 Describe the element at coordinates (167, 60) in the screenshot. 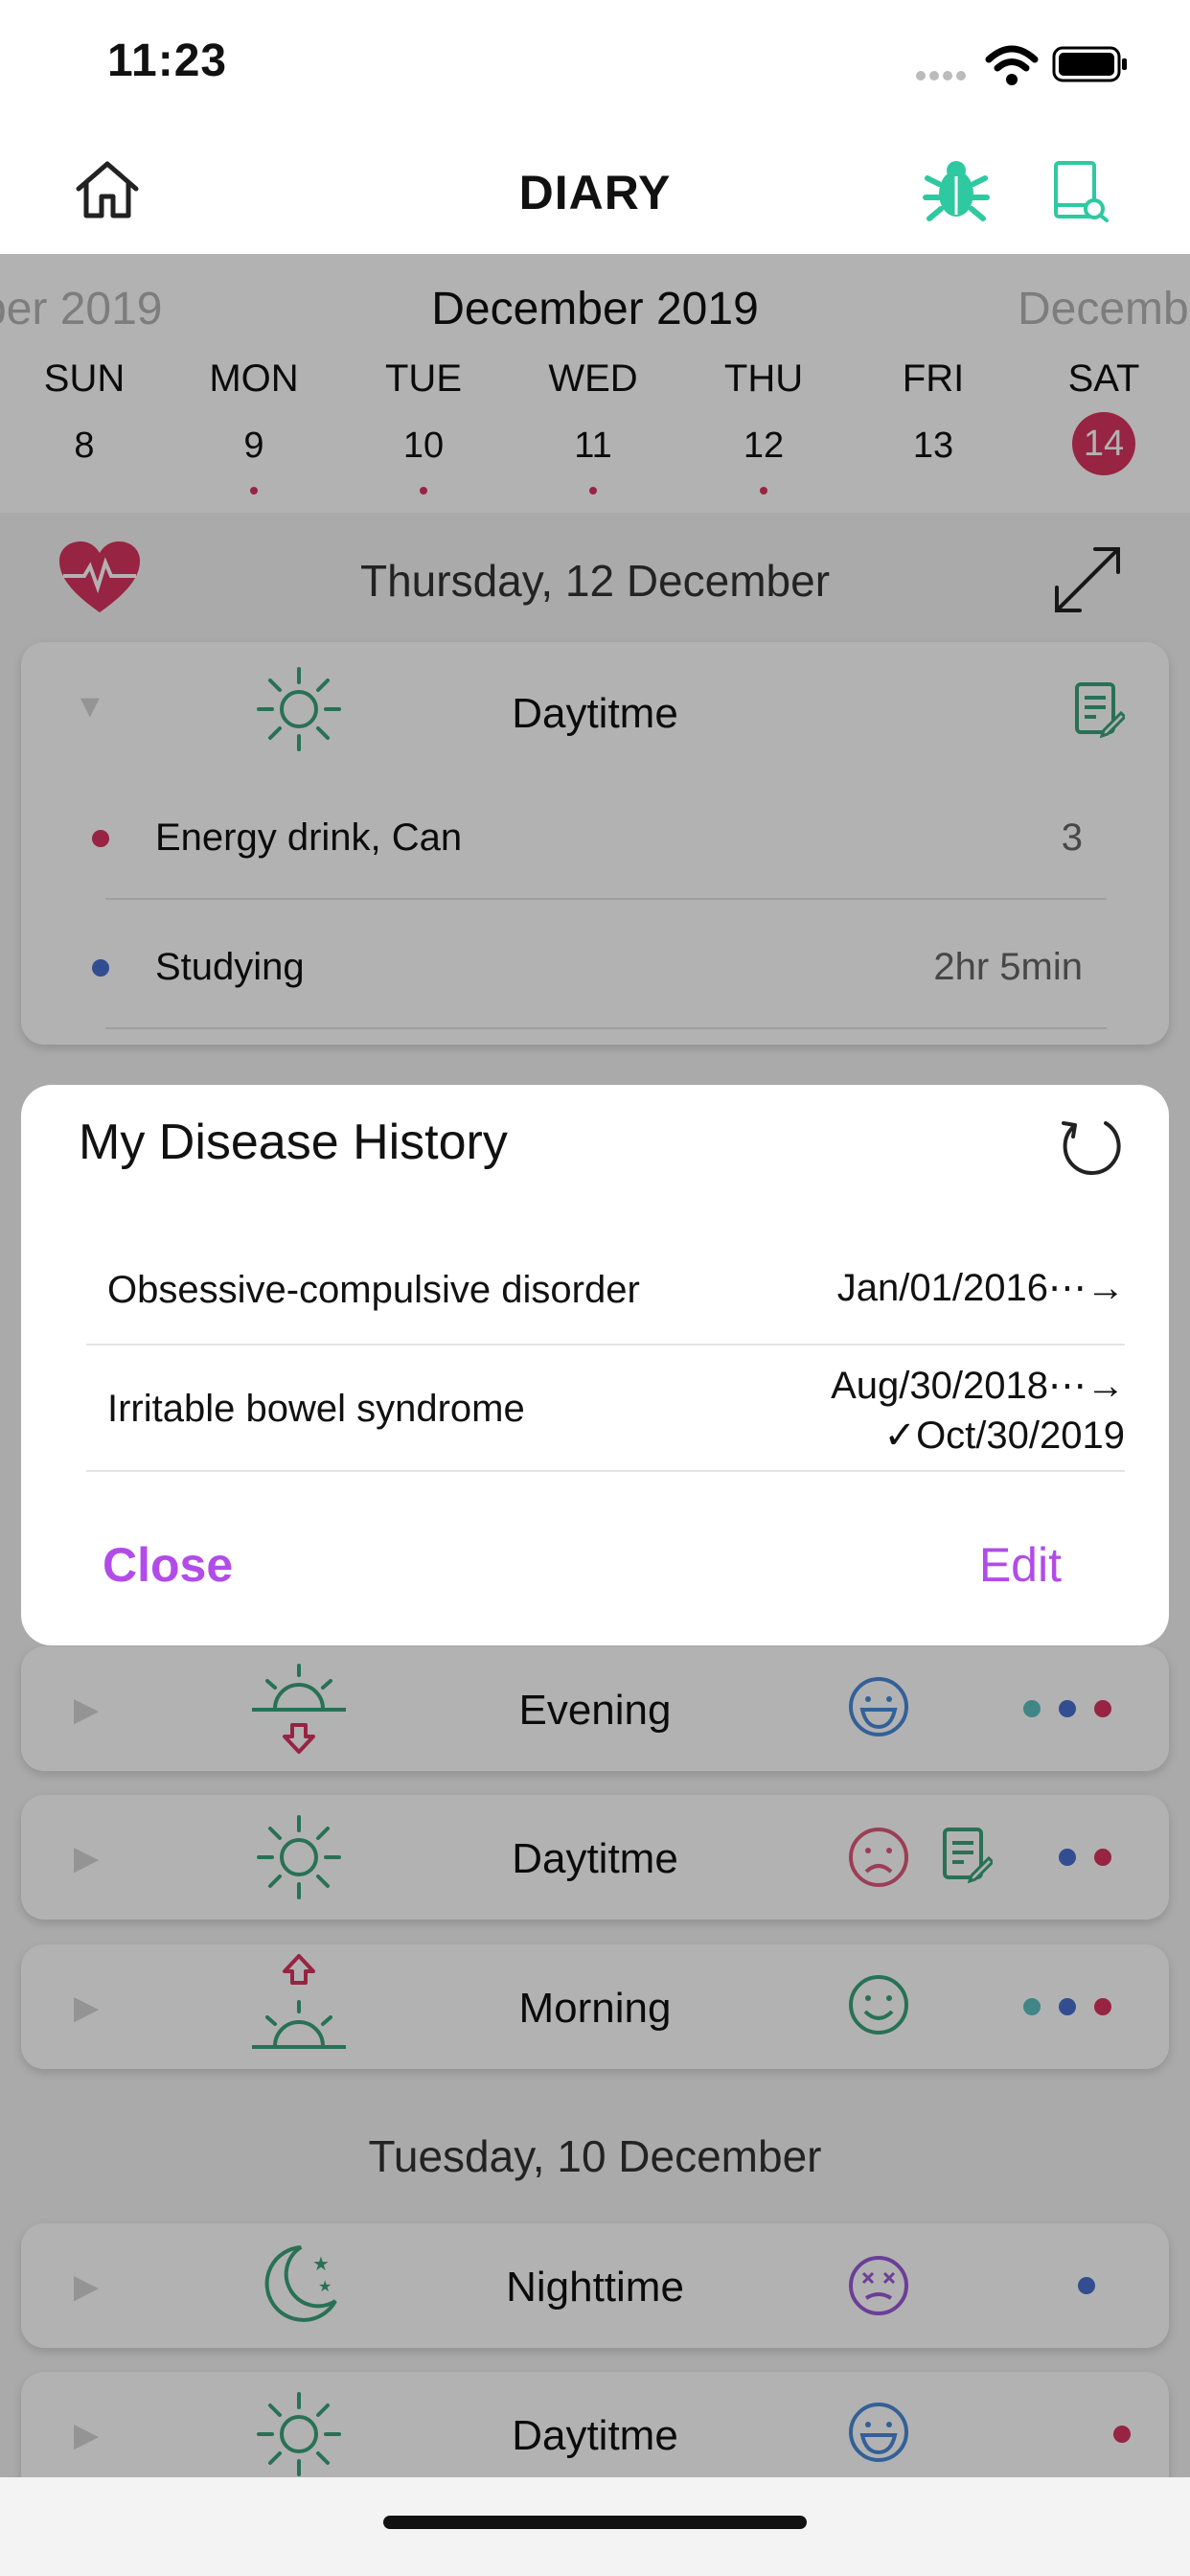

I see `status-time: 11:23` at that location.